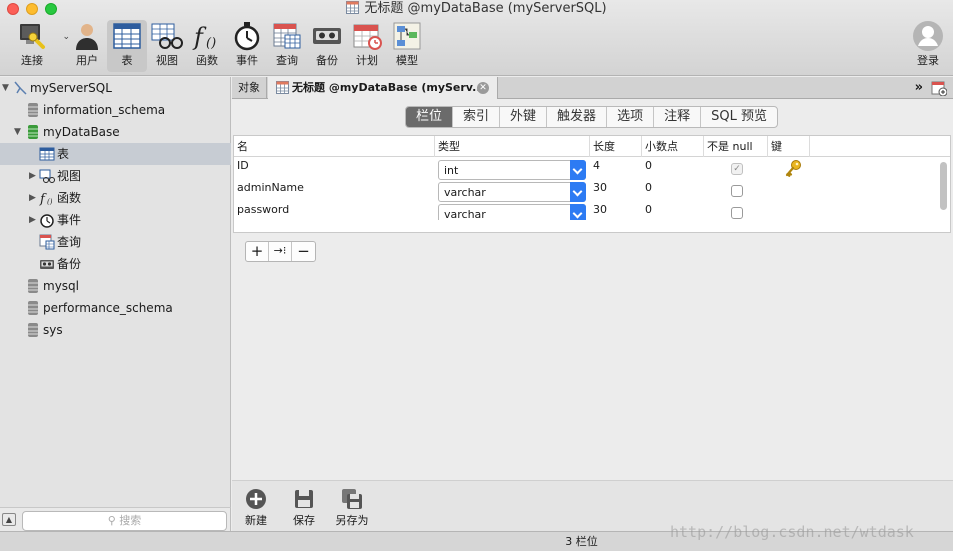 This screenshot has height=551, width=953. I want to click on insert-field-button: →⁝, so click(280, 251).